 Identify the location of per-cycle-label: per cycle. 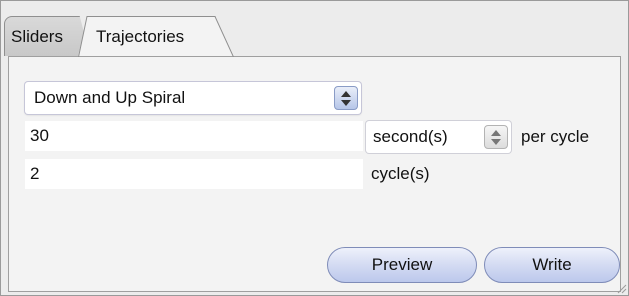
(555, 136).